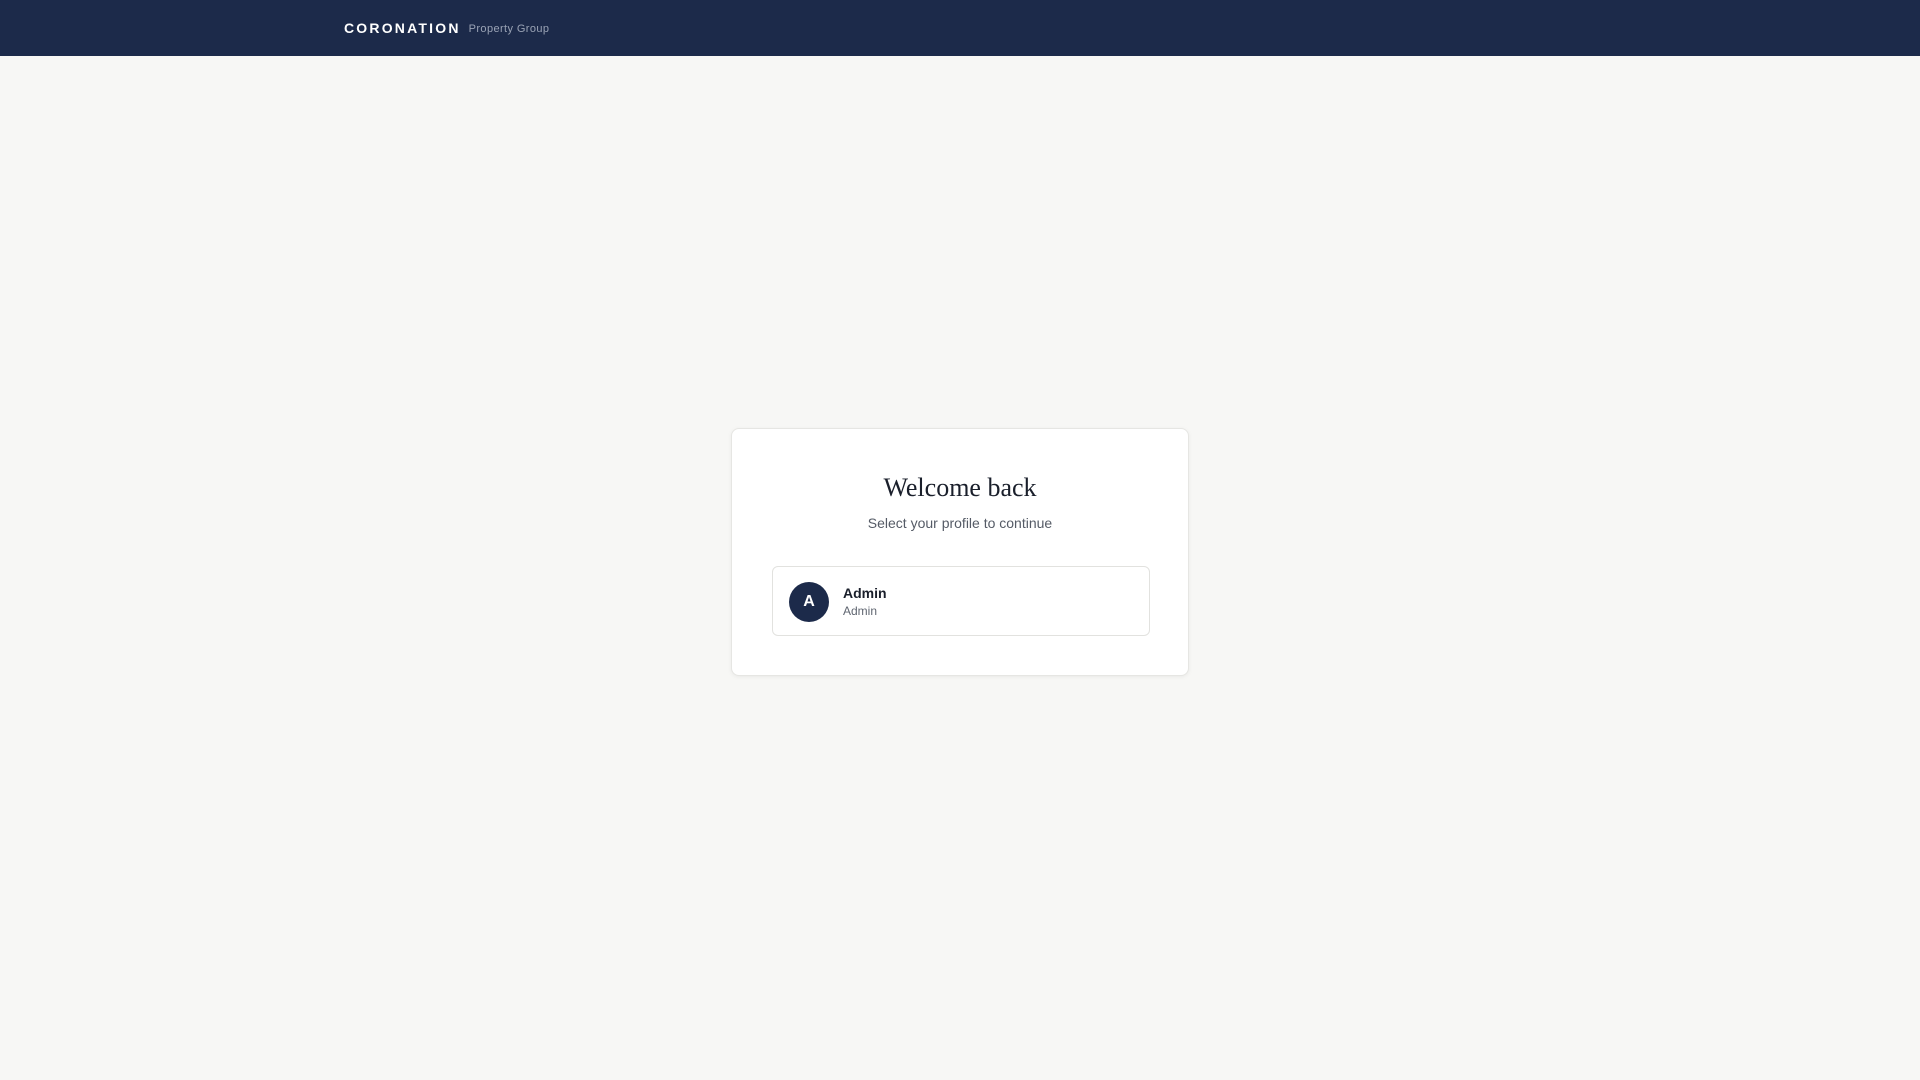 The image size is (1920, 1080). What do you see at coordinates (860, 611) in the screenshot?
I see `profile-role: Admin` at bounding box center [860, 611].